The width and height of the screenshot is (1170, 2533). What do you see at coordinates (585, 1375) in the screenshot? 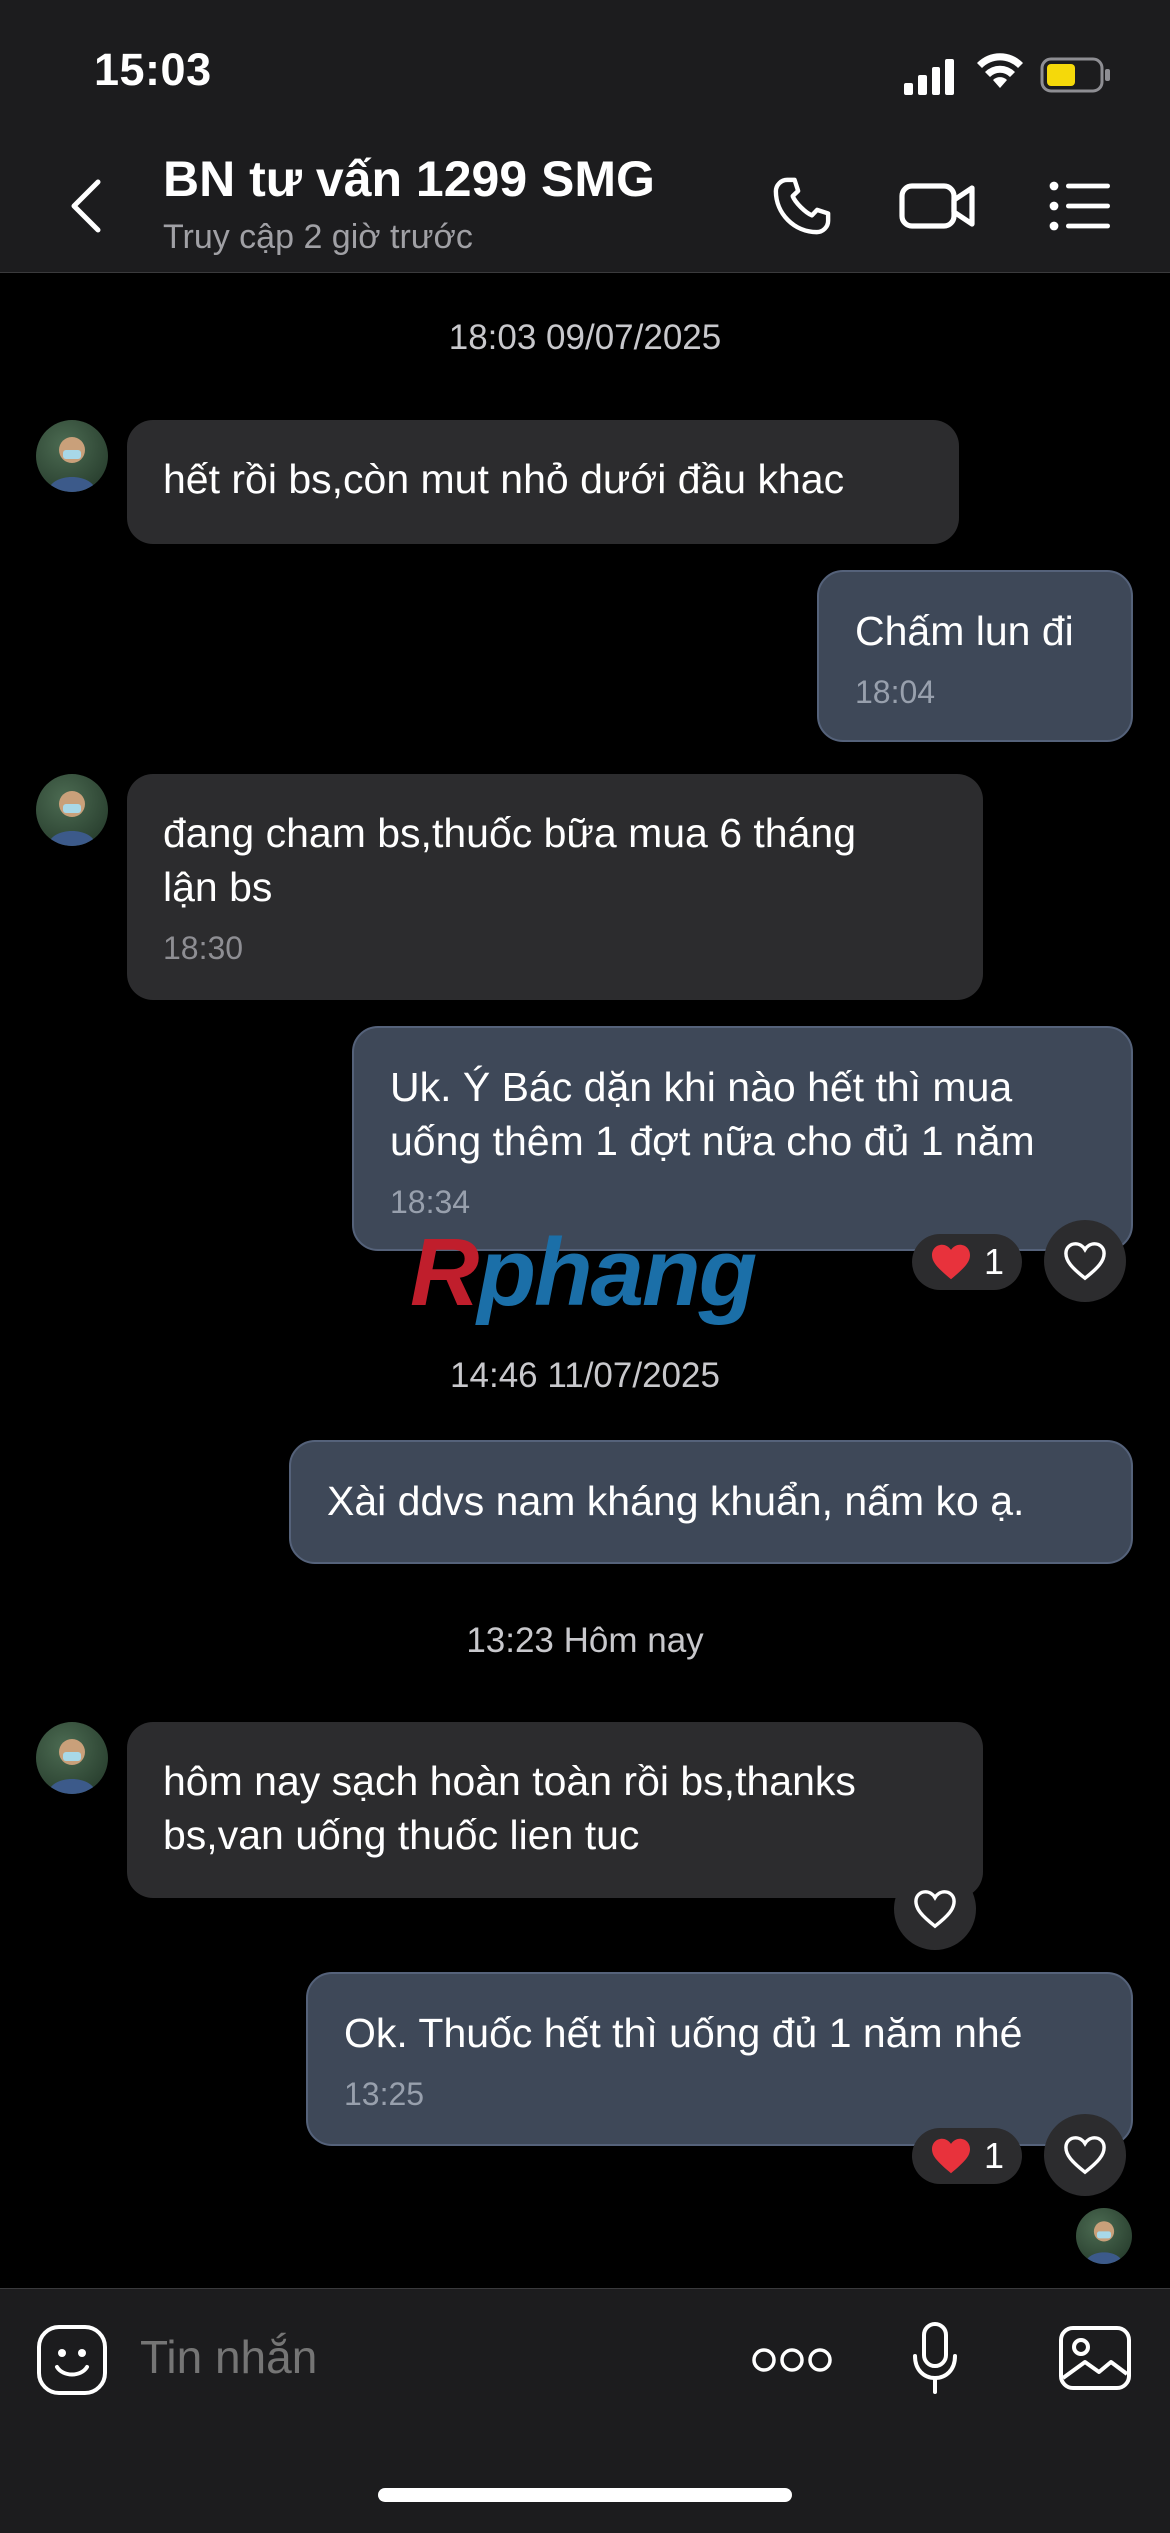
I see `date-separator: 14:46 11/07/2025` at bounding box center [585, 1375].